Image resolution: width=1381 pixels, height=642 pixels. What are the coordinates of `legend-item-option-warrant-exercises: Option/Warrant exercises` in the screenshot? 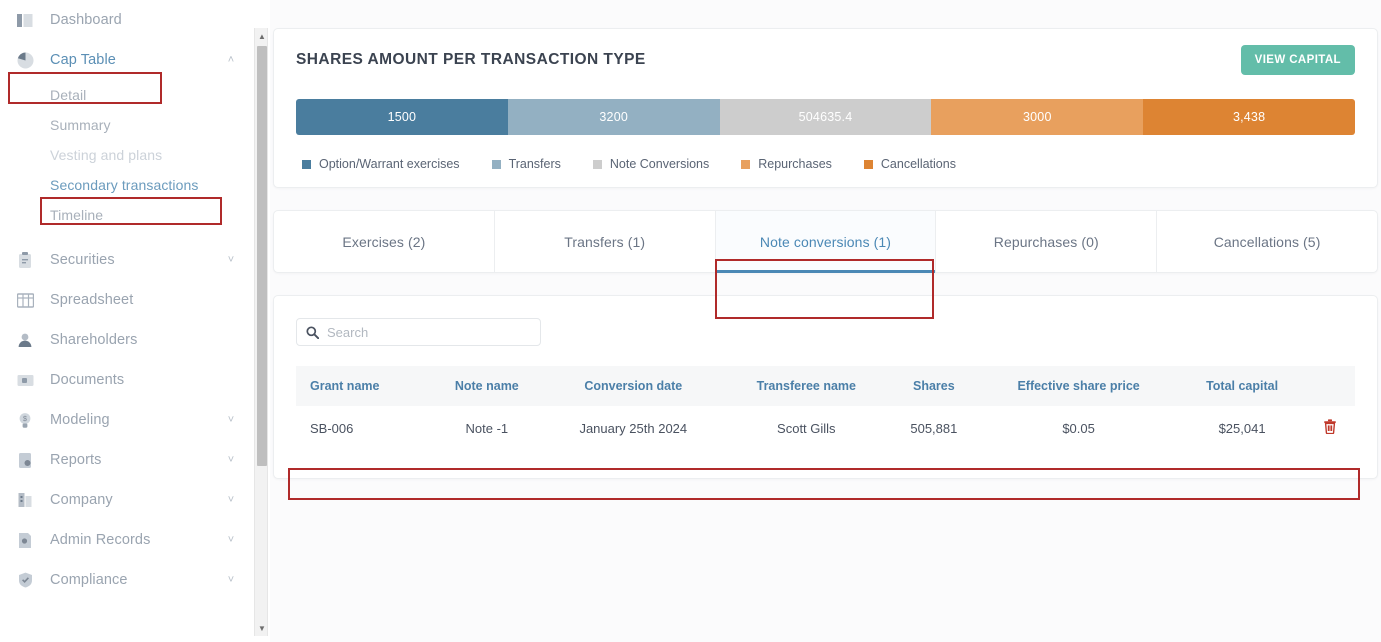 It's located at (381, 164).